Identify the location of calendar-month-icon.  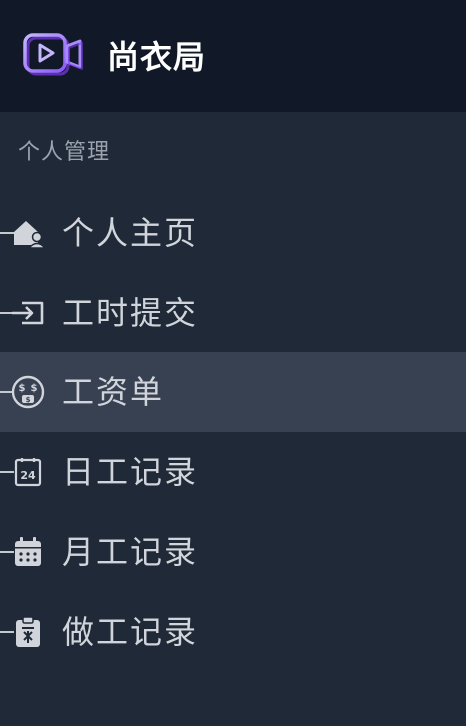
(28, 551).